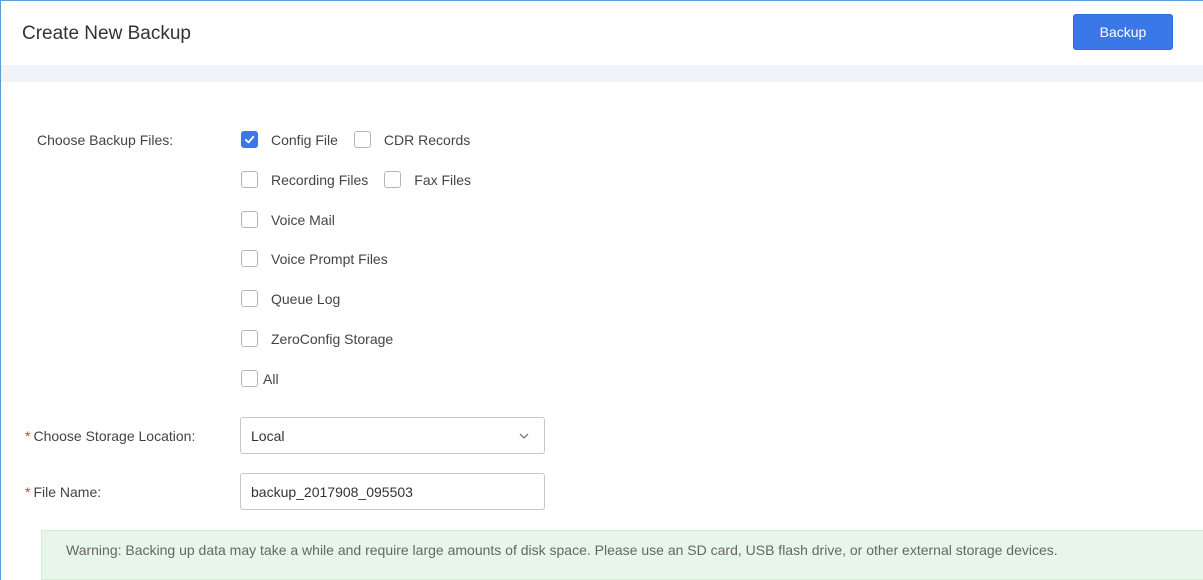  Describe the element at coordinates (332, 339) in the screenshot. I see `zeroconfig-storage-label: ZeroConfig Storage` at that location.